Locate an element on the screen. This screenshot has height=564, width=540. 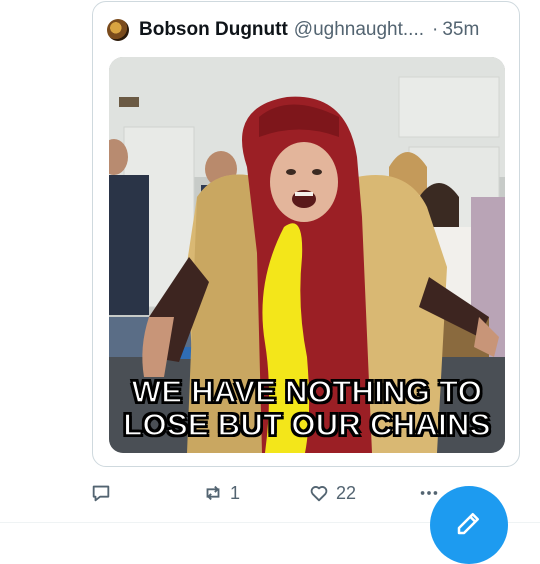
reply-button is located at coordinates (101, 493).